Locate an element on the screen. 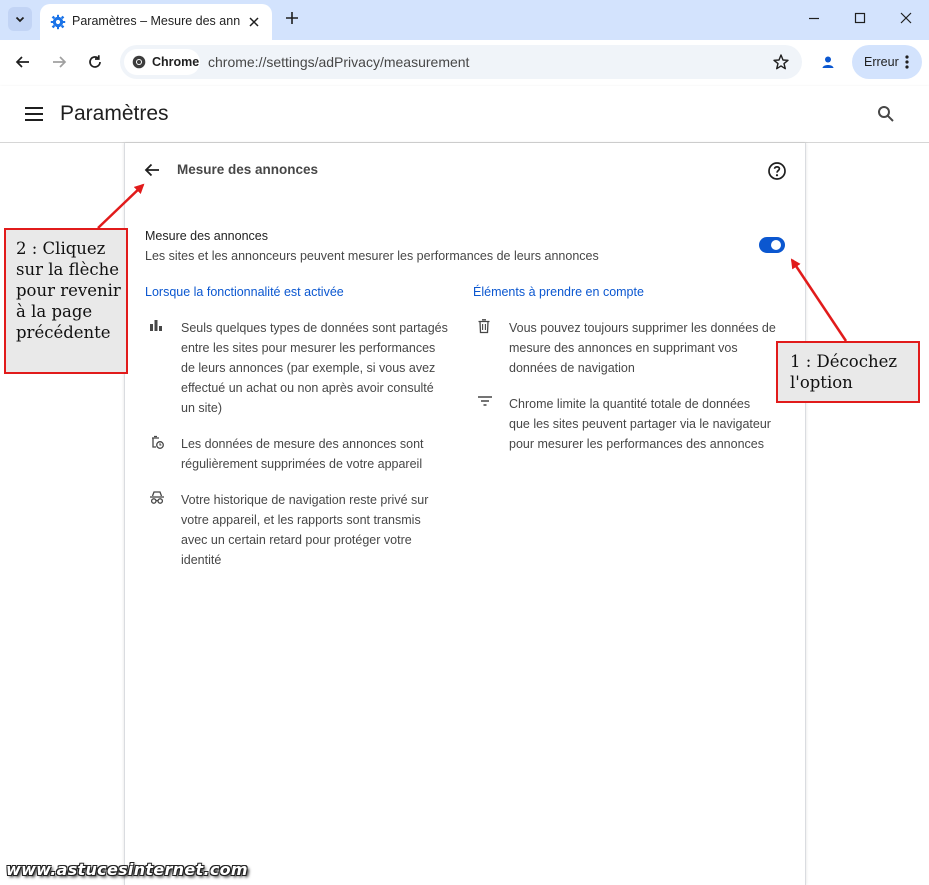 This screenshot has width=929, height=885. right-column-heading: Éléments à prendre en compte is located at coordinates (558, 292).